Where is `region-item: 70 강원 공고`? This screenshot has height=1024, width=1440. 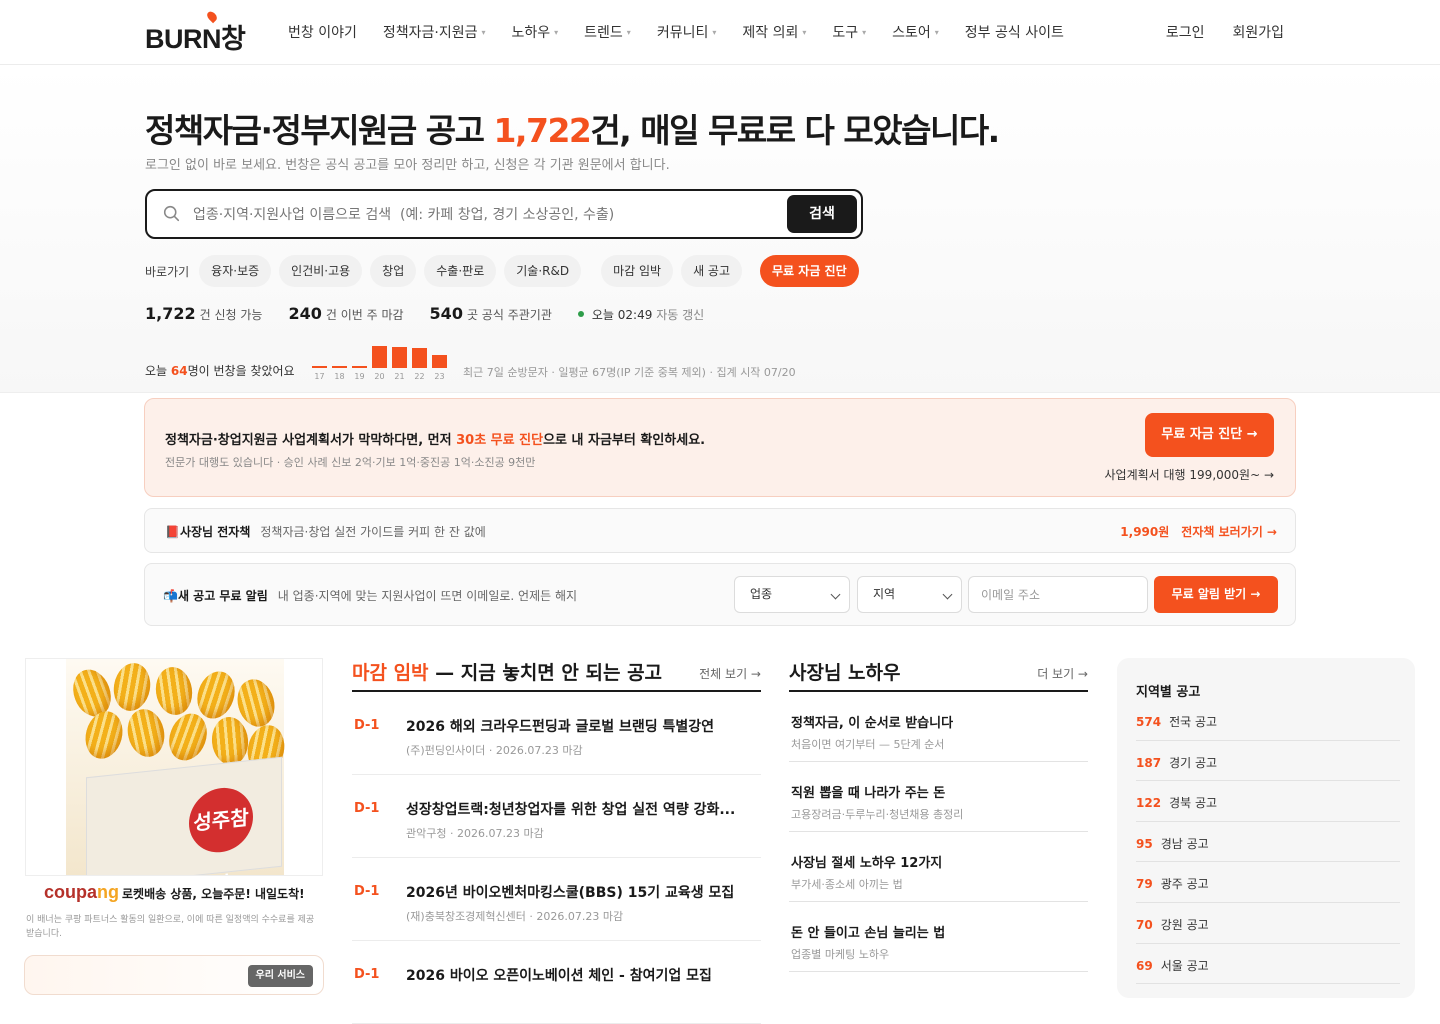 region-item: 70 강원 공고 is located at coordinates (1268, 923).